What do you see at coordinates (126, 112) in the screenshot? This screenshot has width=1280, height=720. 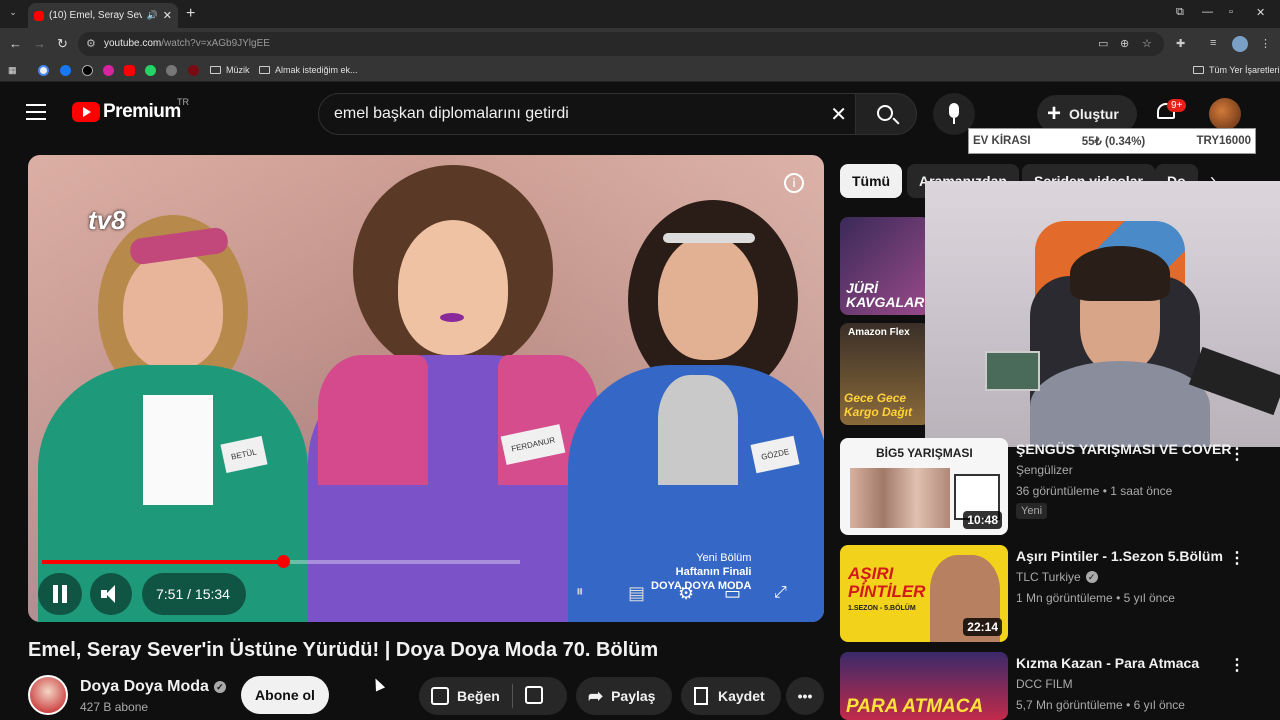 I see `youtube-premium-logo: Premium` at bounding box center [126, 112].